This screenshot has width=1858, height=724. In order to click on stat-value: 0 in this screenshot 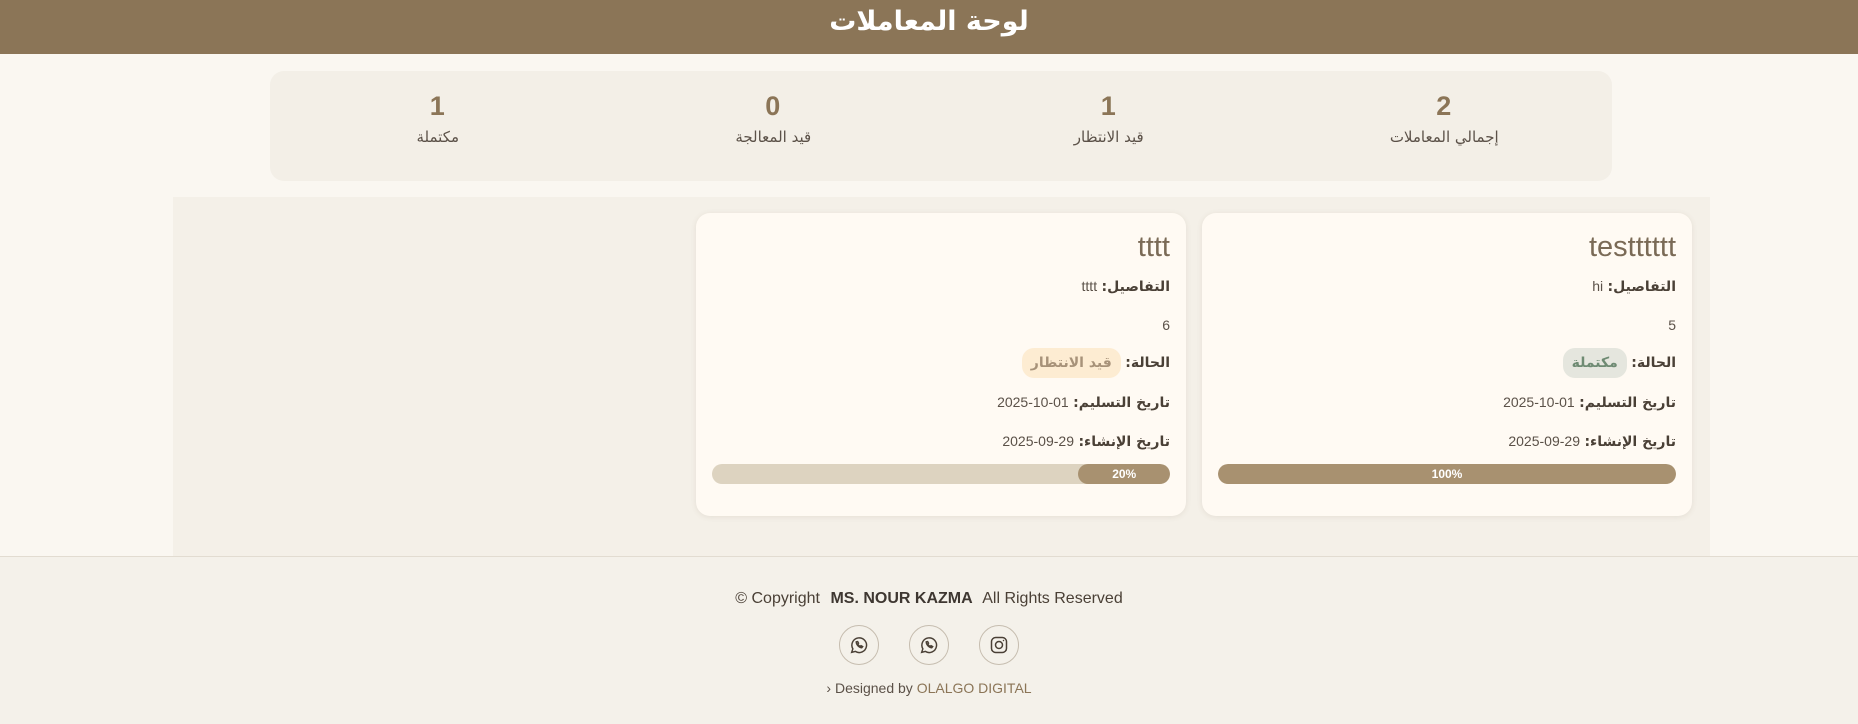, I will do `click(773, 106)`.